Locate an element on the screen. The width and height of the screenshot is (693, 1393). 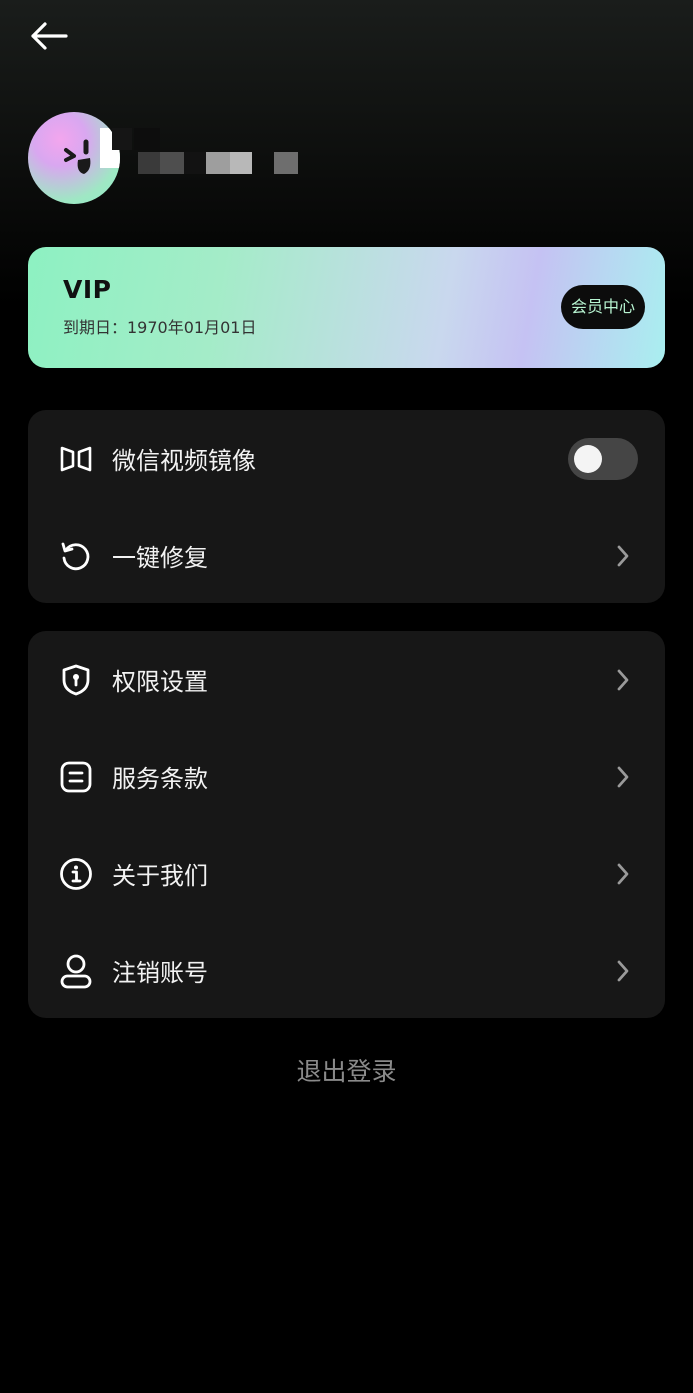
user-icon is located at coordinates (76, 971).